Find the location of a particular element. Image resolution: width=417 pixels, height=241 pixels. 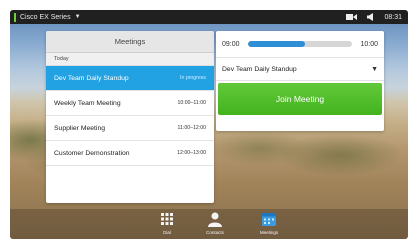

device-name-label: Cisco EX Series is located at coordinates (45, 17).